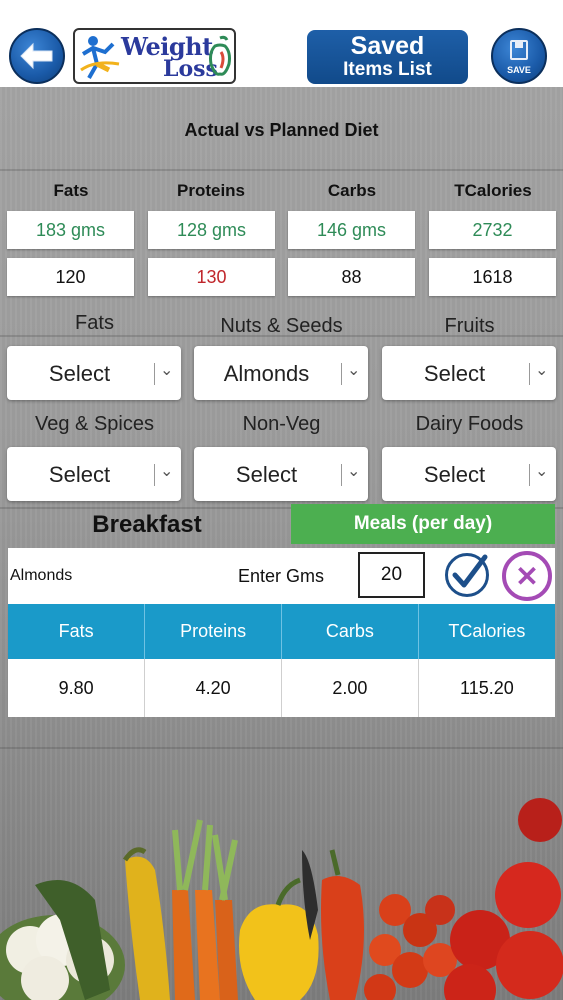 Image resolution: width=563 pixels, height=1000 pixels. I want to click on planned-proteins-value: 130, so click(211, 277).